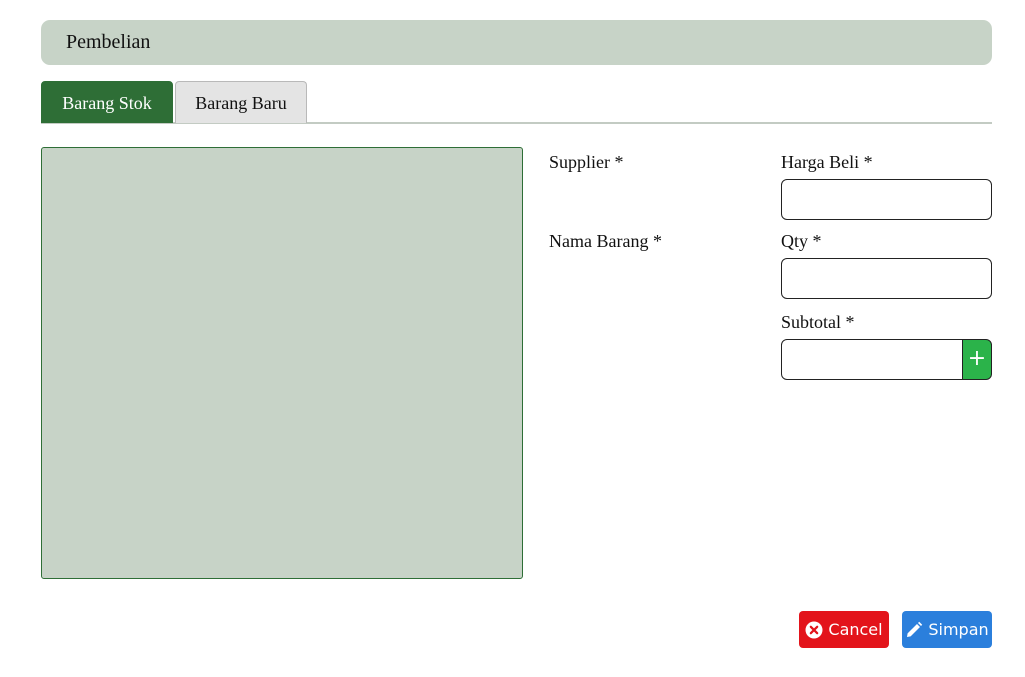 The image size is (1025, 677). I want to click on subtotal-label: Subtotal *, so click(818, 322).